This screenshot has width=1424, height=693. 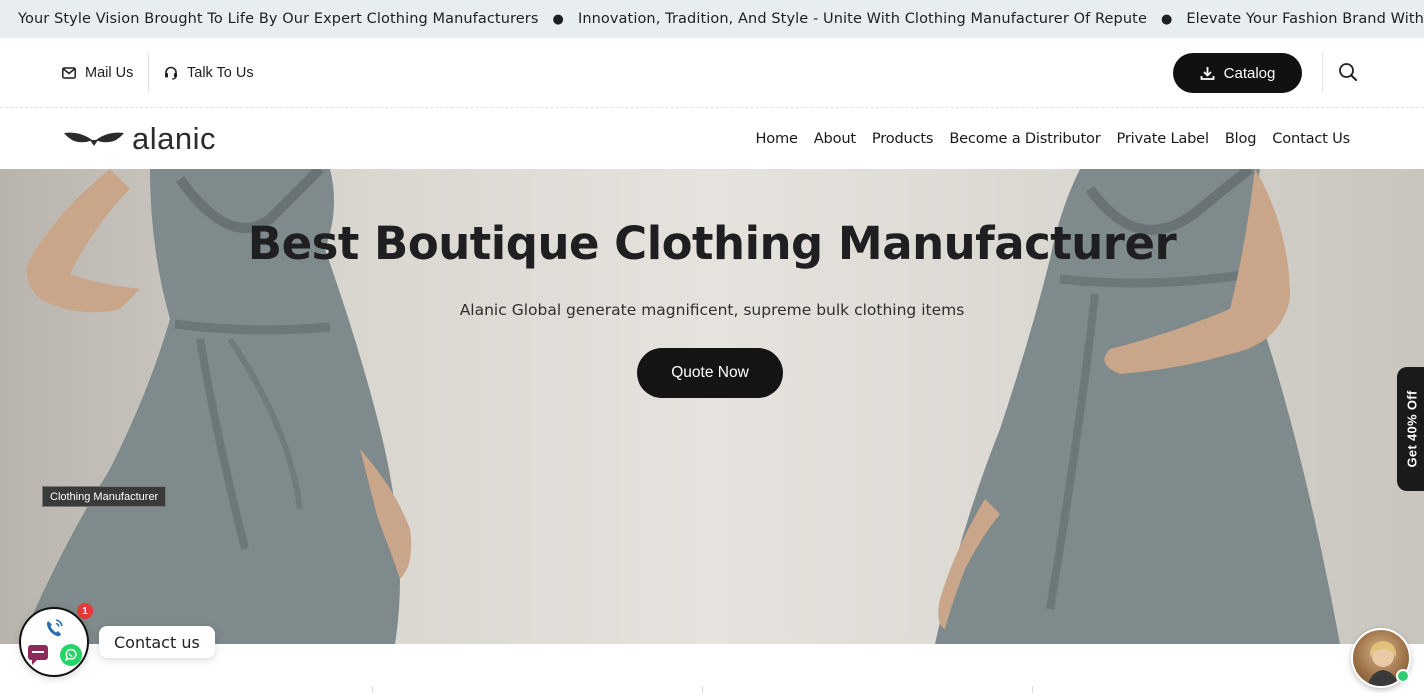 What do you see at coordinates (54, 642) in the screenshot?
I see `contact-widget-button` at bounding box center [54, 642].